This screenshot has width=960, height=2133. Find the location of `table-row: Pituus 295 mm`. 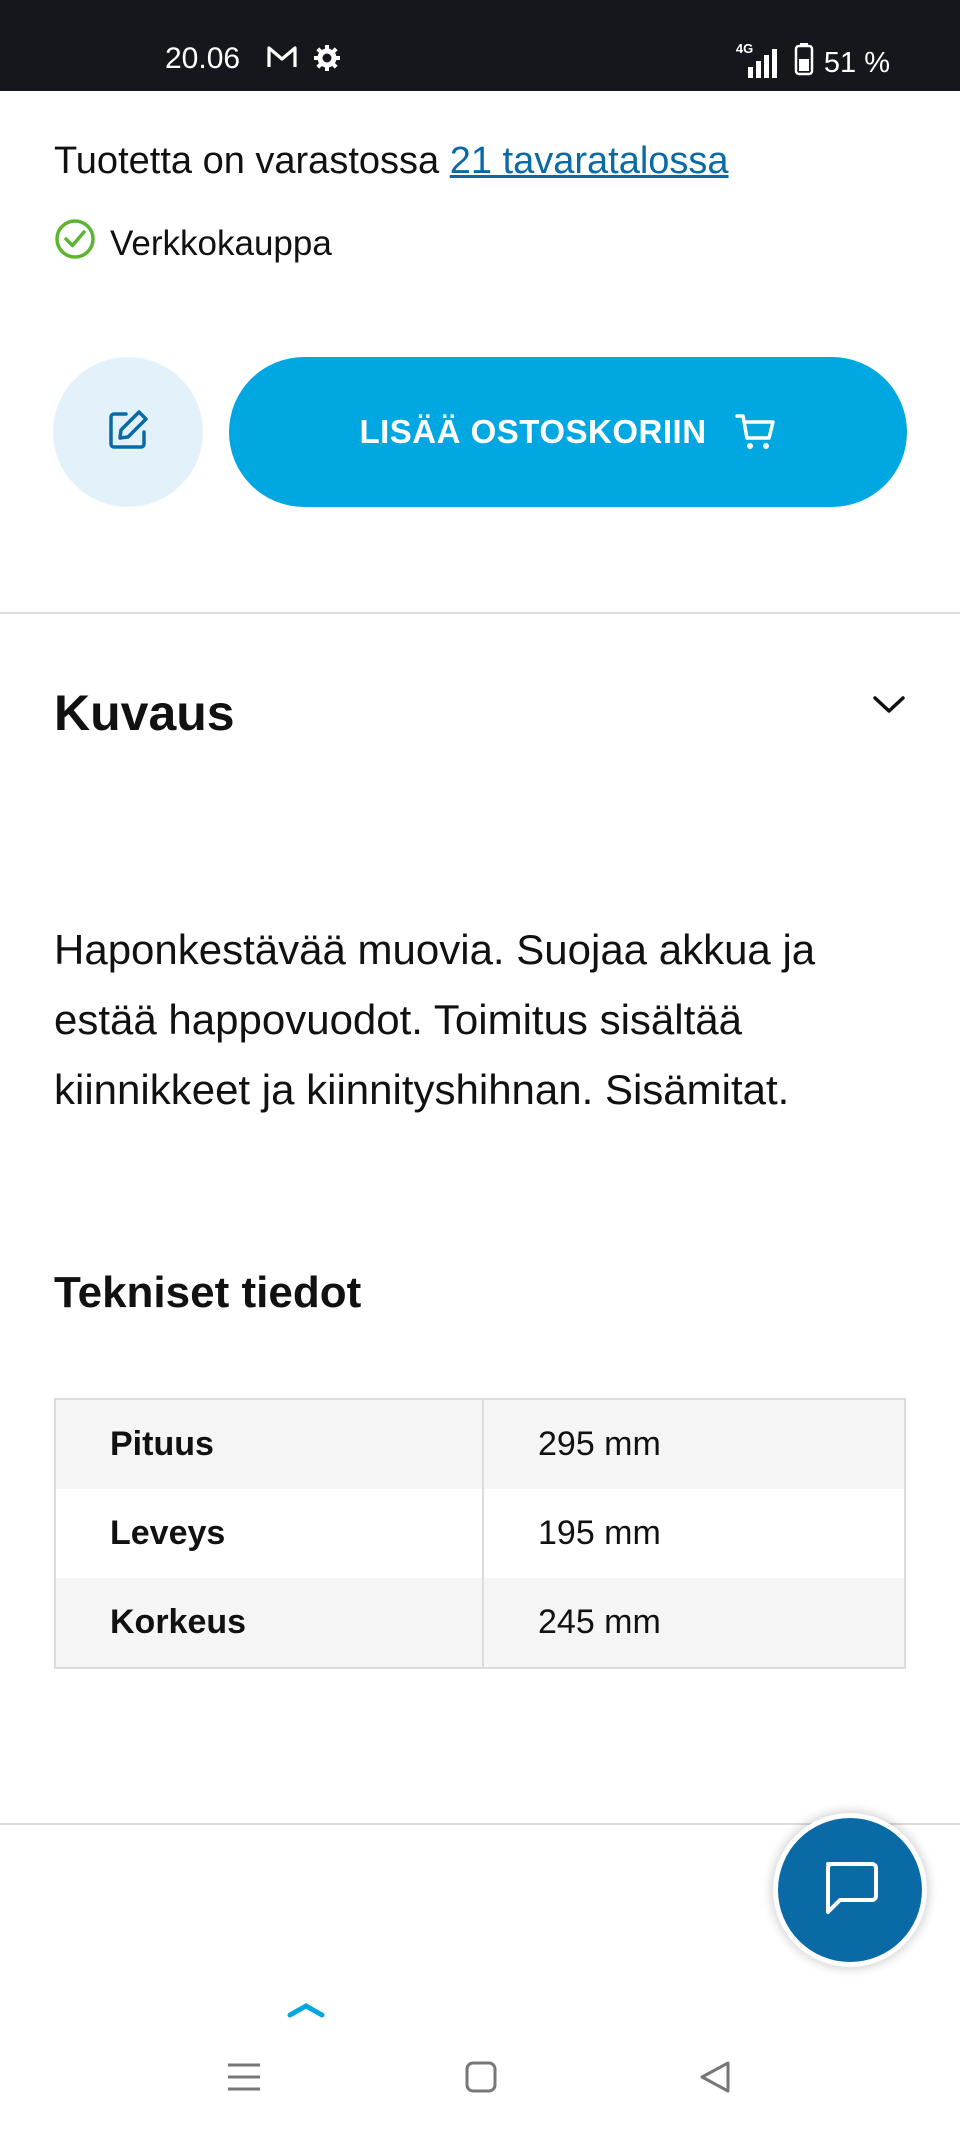

table-row: Pituus 295 mm is located at coordinates (480, 1444).